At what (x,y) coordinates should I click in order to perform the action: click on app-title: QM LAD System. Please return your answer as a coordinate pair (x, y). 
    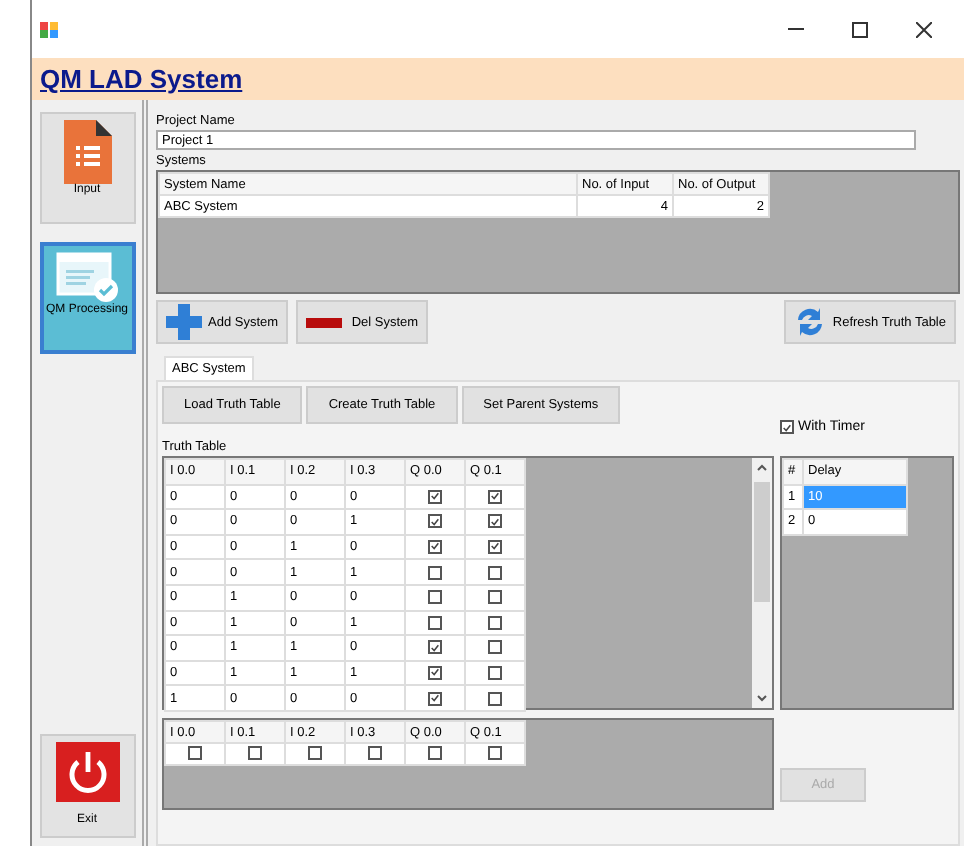
    Looking at the image, I should click on (141, 79).